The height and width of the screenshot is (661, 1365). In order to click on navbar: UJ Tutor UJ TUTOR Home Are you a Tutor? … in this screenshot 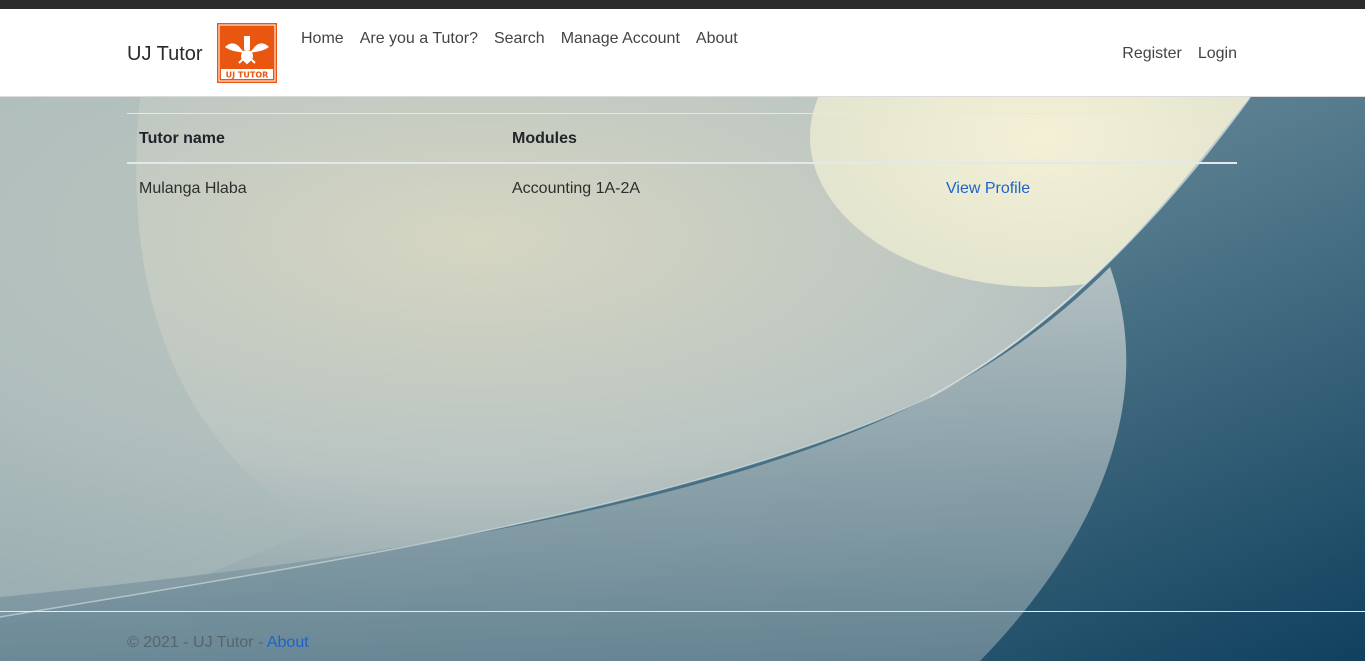, I will do `click(682, 53)`.